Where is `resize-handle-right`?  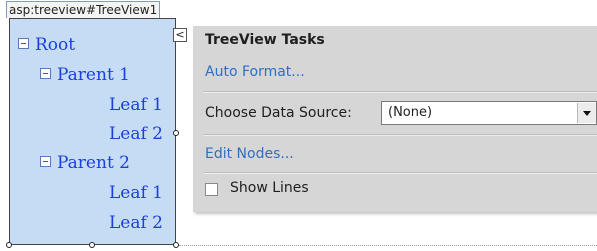
resize-handle-right is located at coordinates (176, 133).